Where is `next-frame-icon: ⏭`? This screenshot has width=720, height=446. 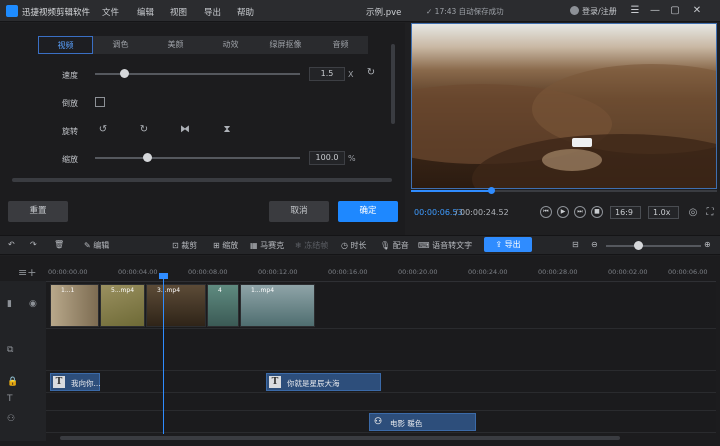
next-frame-icon: ⏭ is located at coordinates (580, 212).